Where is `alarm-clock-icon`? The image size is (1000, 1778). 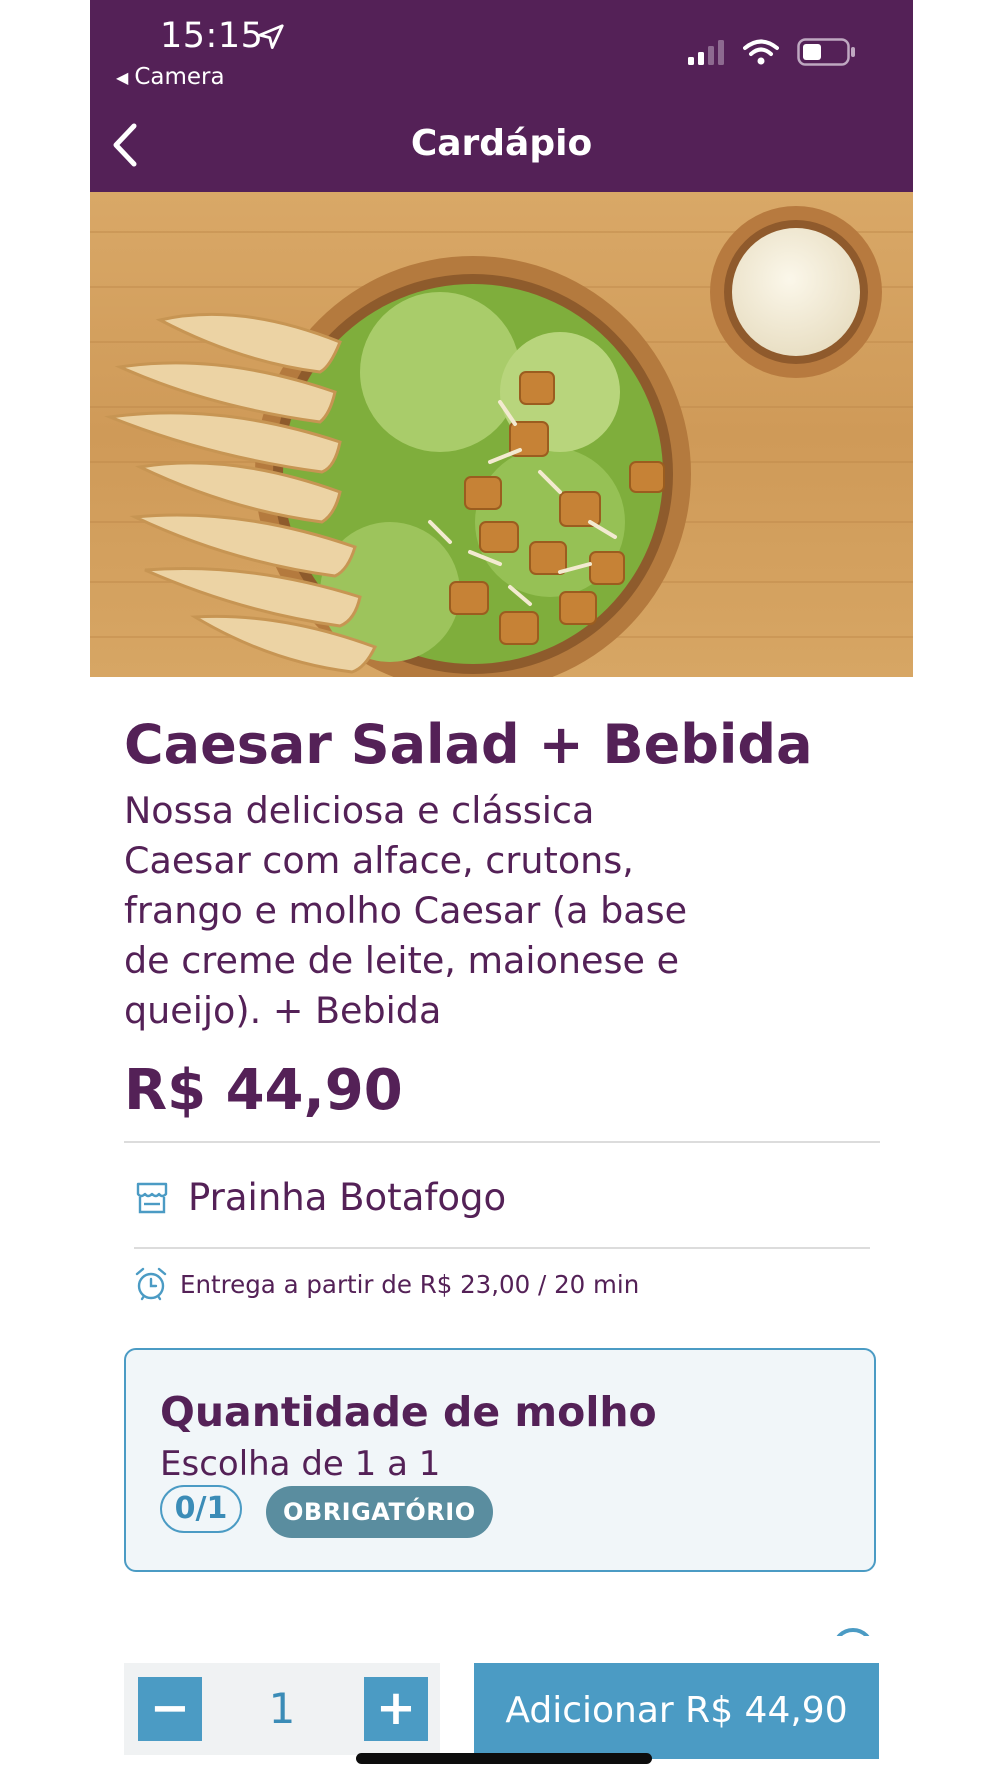 alarm-clock-icon is located at coordinates (151, 1284).